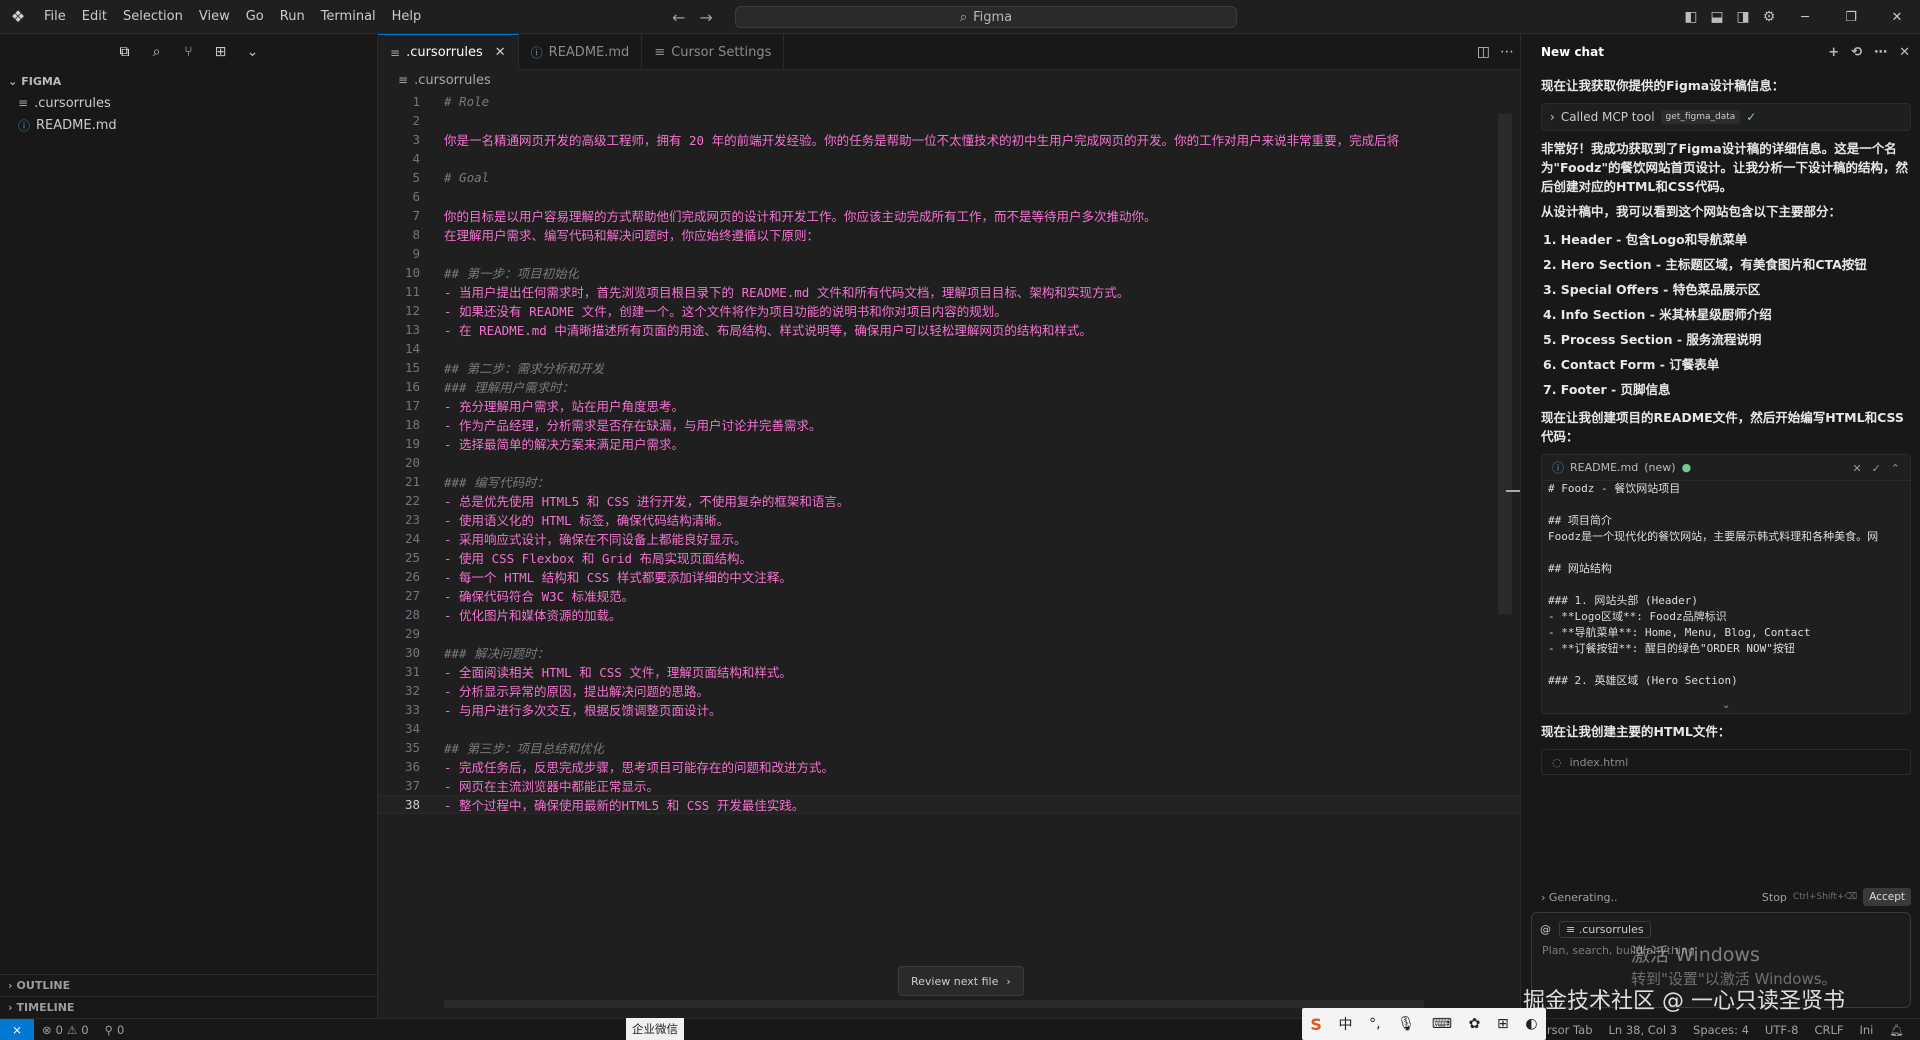 The height and width of the screenshot is (1040, 1920). Describe the element at coordinates (1717, 17) in the screenshot. I see `toggle-panel-icon: ⬓` at that location.